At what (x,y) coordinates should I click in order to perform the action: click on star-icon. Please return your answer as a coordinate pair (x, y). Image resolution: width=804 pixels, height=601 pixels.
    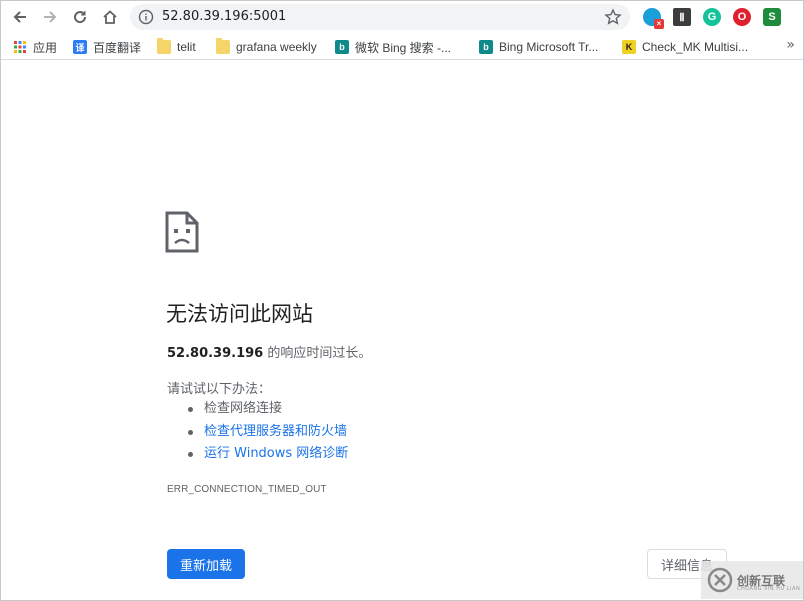
    Looking at the image, I should click on (613, 17).